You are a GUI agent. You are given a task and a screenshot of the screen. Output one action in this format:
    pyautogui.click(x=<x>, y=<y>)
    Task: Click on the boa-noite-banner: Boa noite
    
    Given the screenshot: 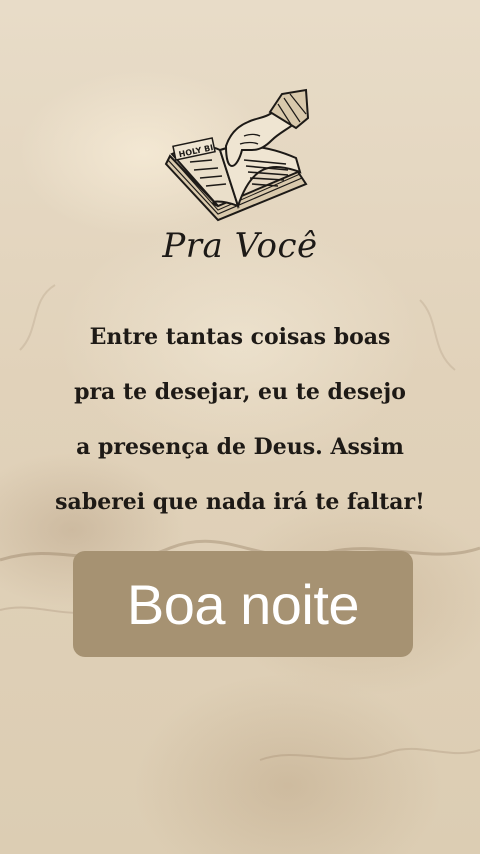 What is the action you would take?
    pyautogui.click(x=243, y=604)
    